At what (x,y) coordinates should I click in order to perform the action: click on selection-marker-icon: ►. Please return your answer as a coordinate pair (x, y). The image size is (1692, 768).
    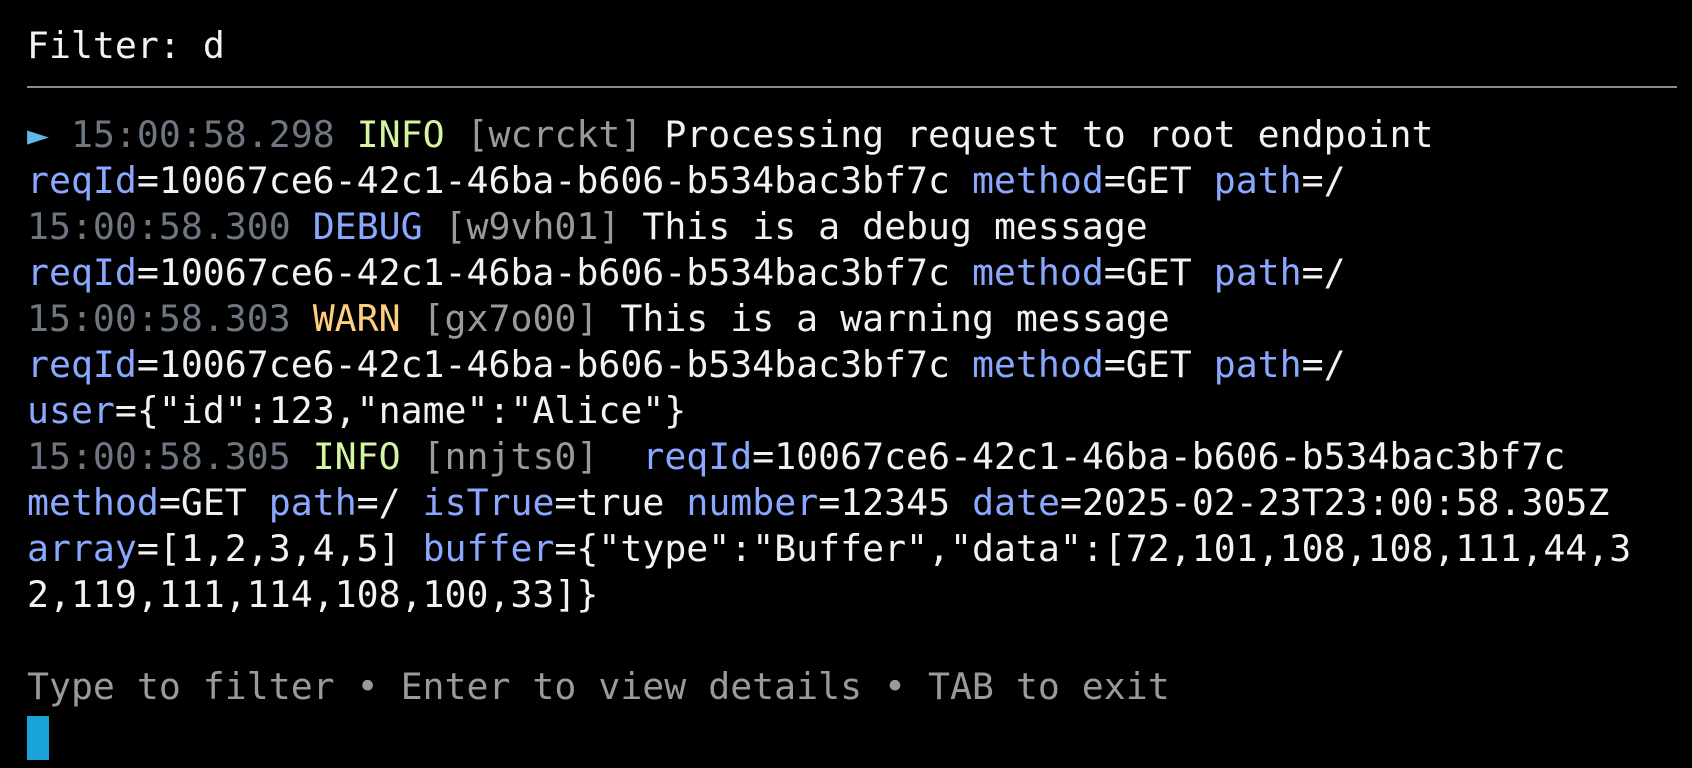
    Looking at the image, I should click on (38, 134).